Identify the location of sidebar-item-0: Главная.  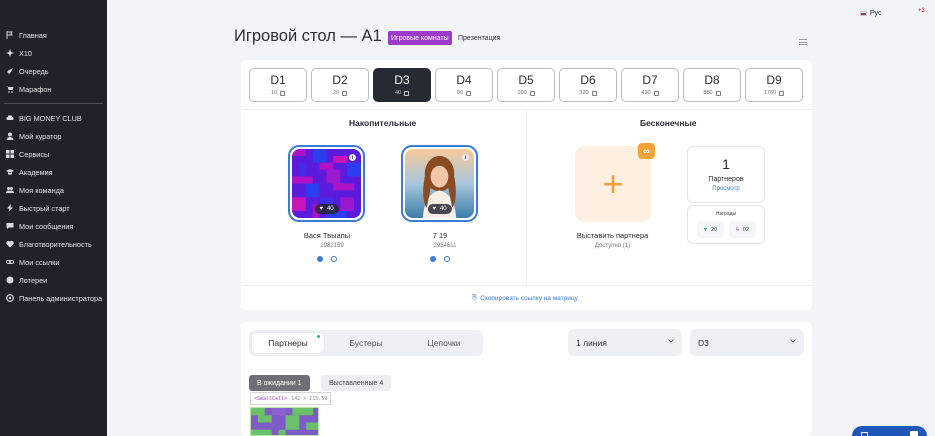
(53, 35).